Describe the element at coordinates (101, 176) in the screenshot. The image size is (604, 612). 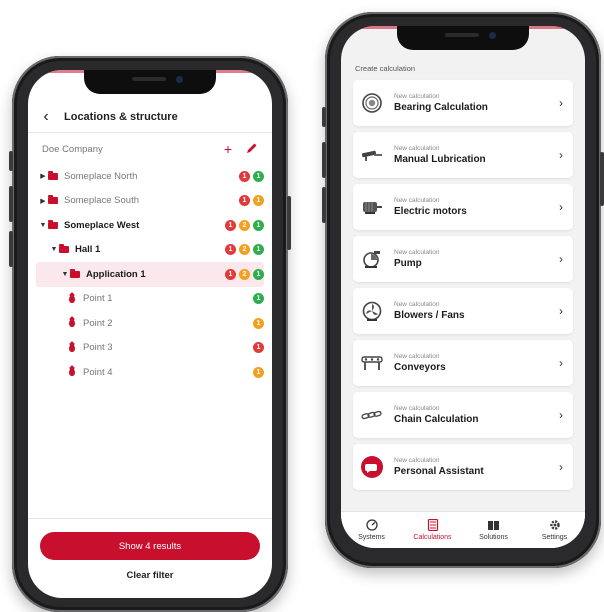
I see `tree-item-label: Someplace North` at that location.